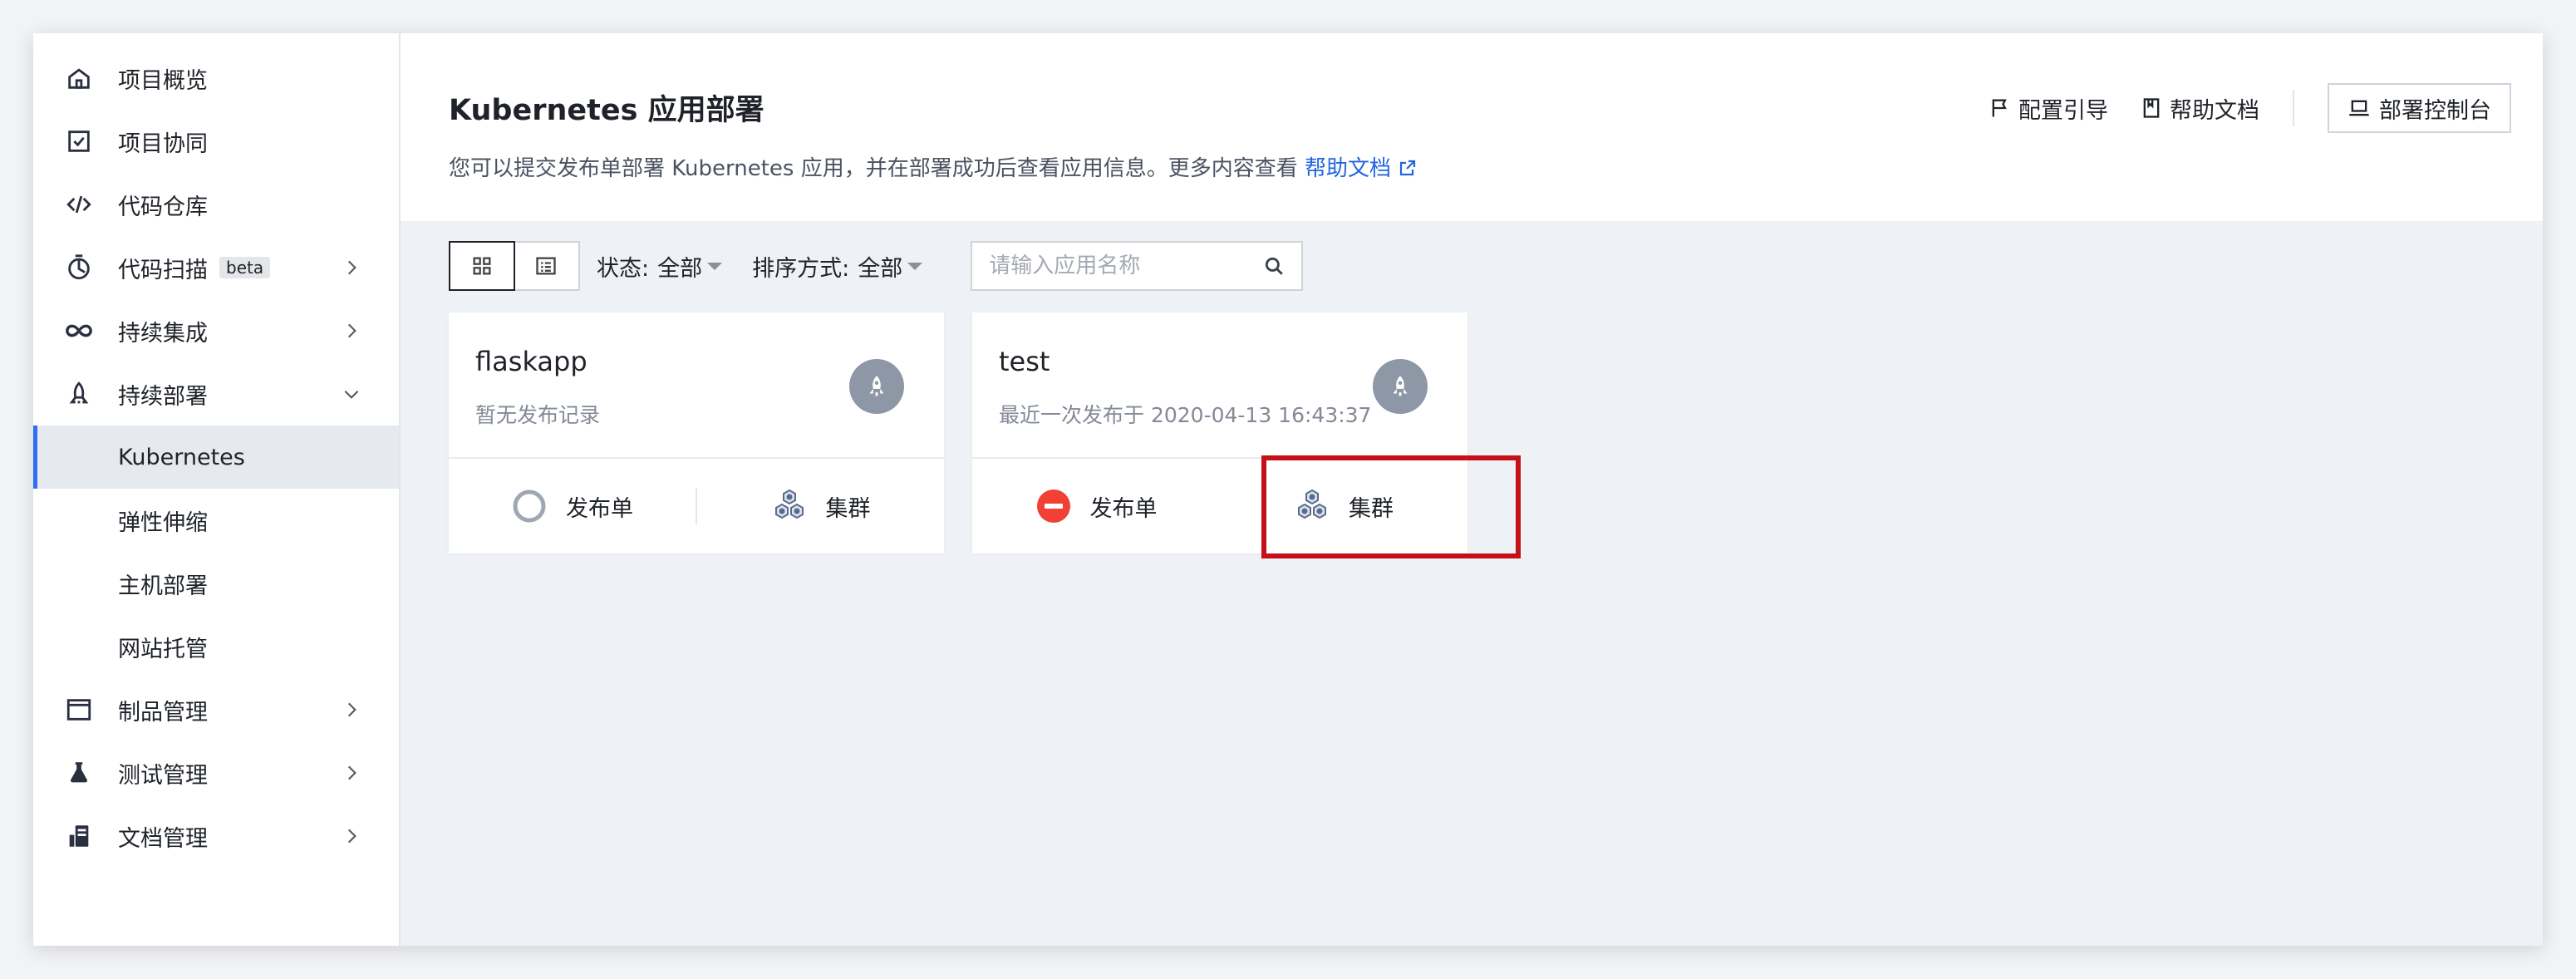  I want to click on grid-view-button, so click(482, 266).